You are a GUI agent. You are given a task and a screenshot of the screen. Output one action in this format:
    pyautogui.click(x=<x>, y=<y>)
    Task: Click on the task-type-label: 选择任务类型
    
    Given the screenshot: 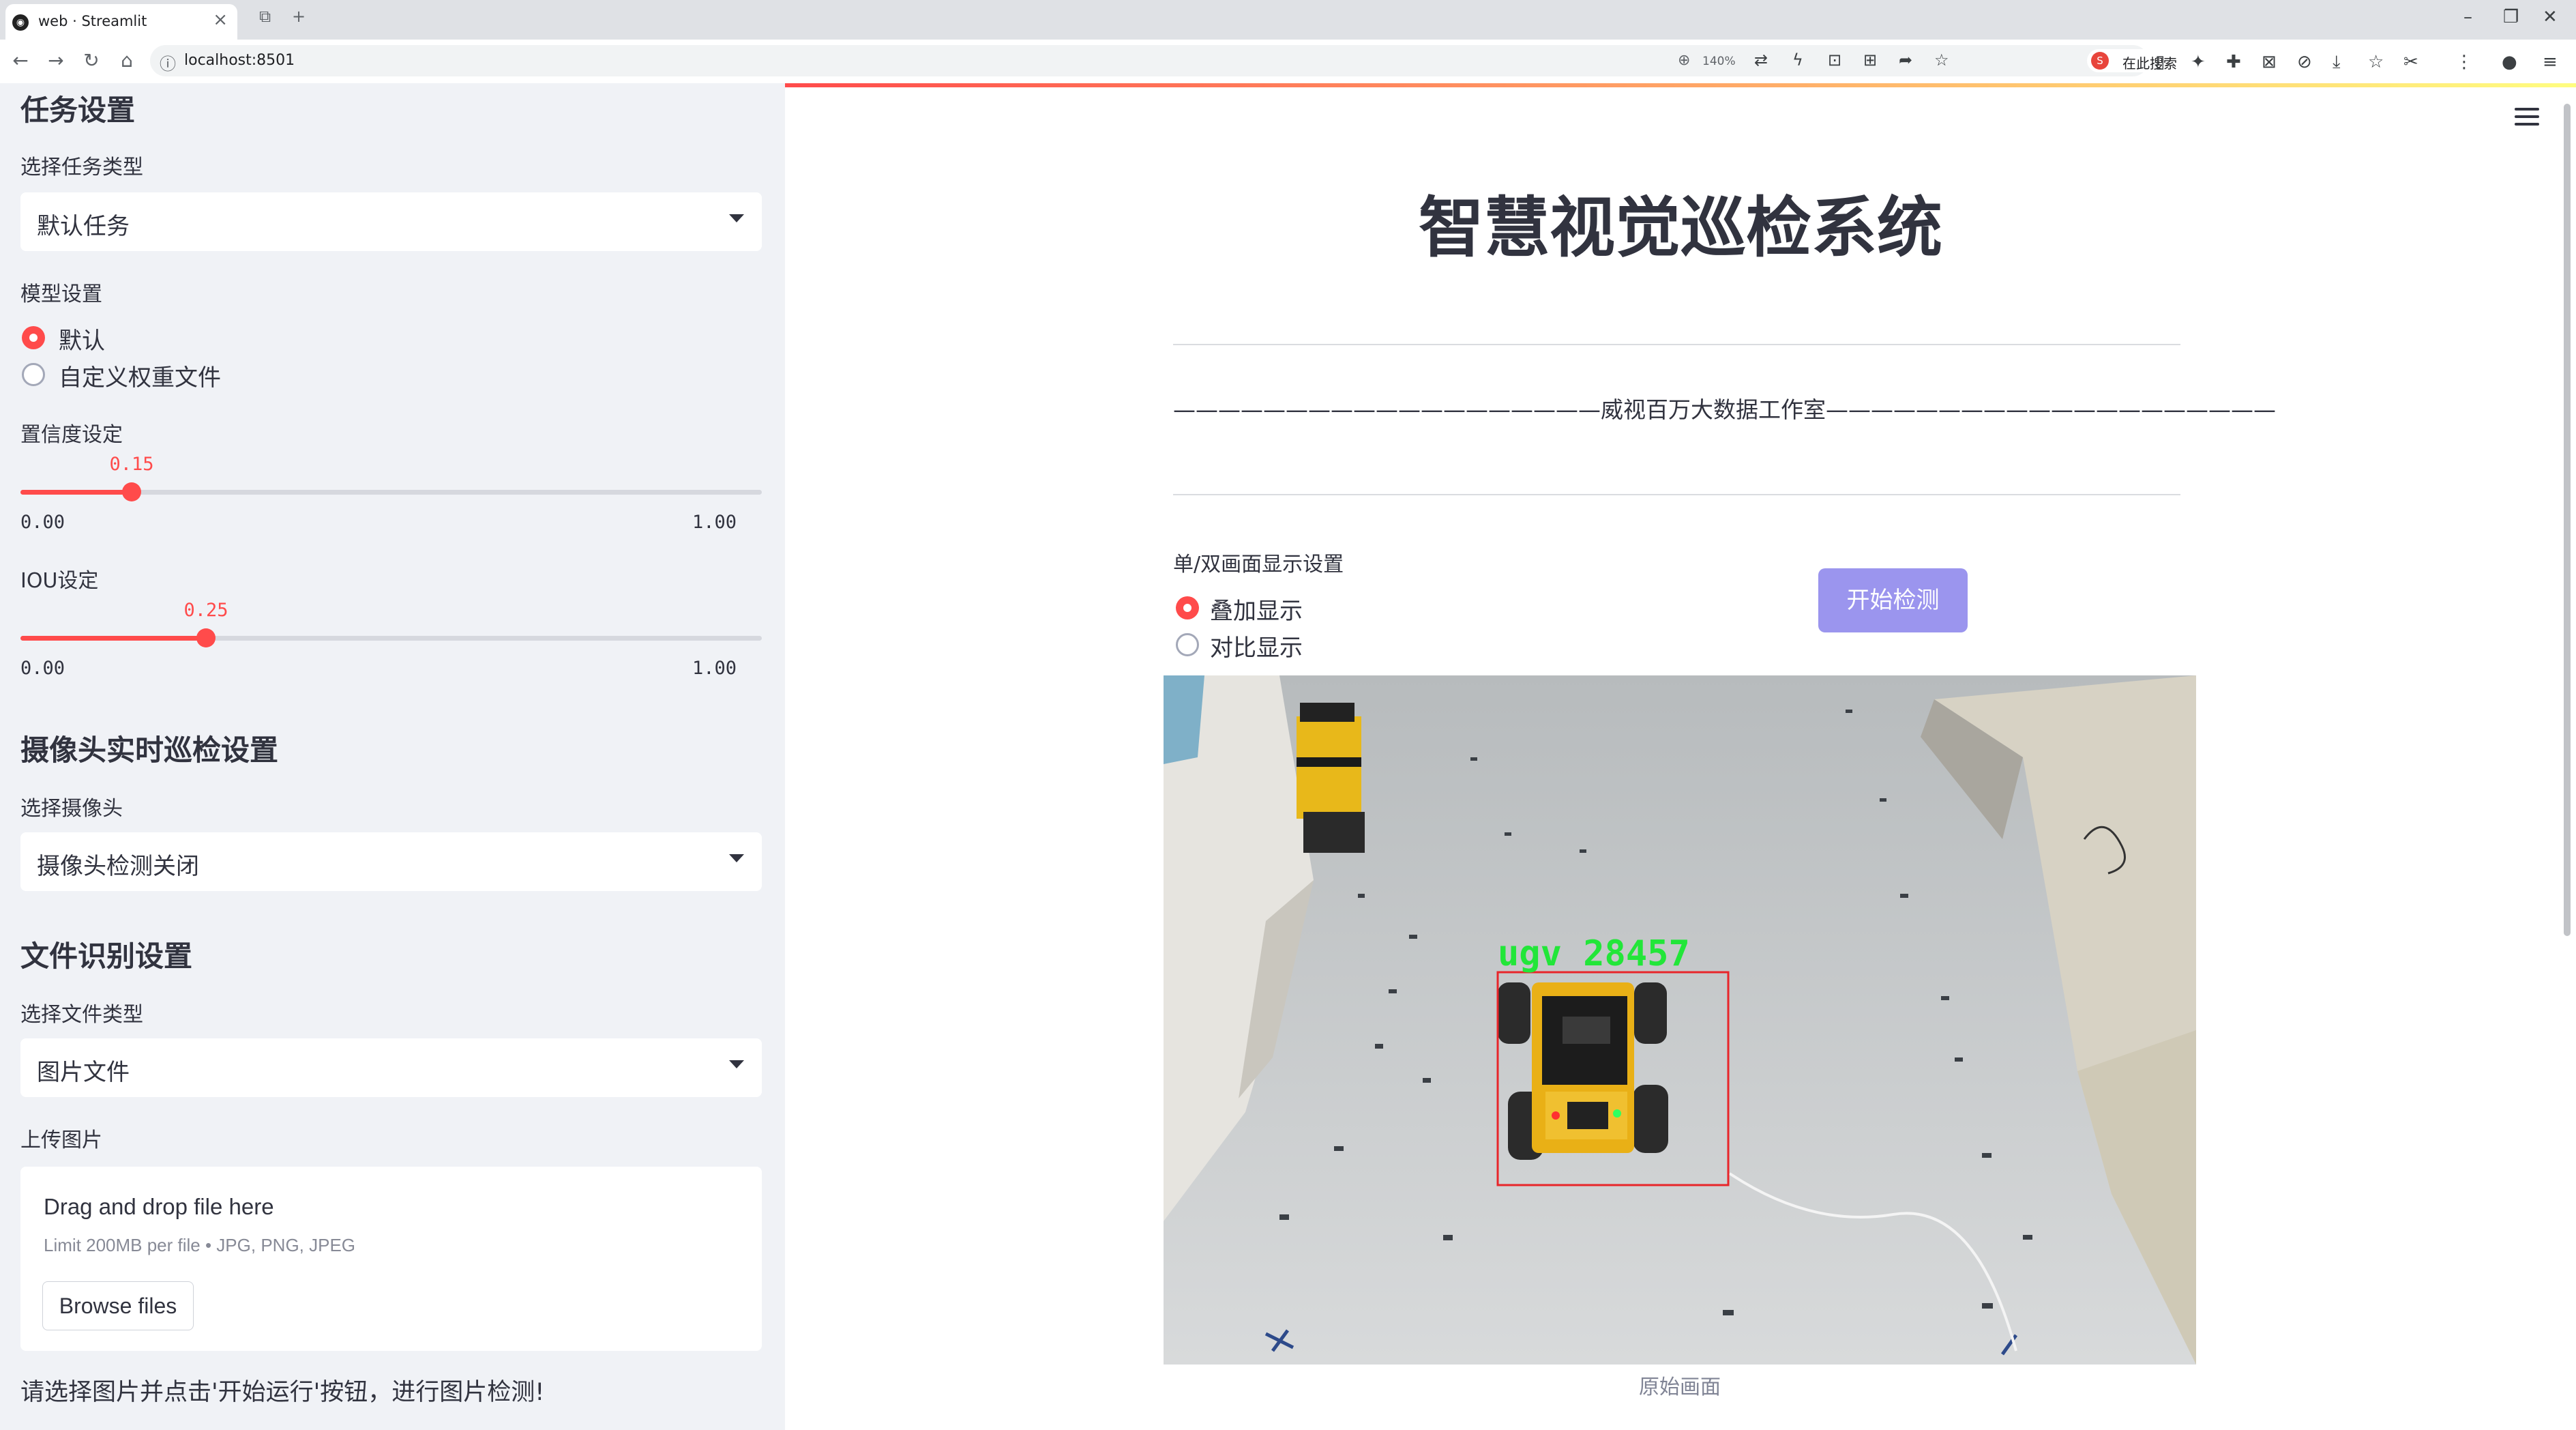 What is the action you would take?
    pyautogui.click(x=81, y=168)
    